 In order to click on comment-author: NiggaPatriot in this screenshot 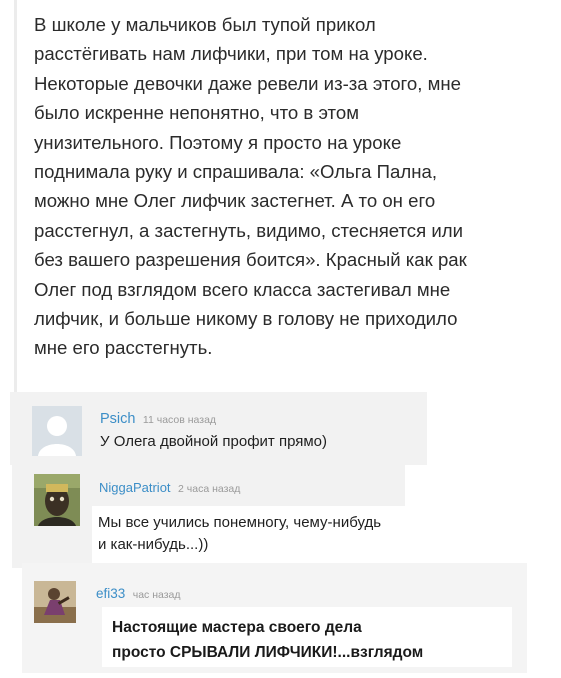, I will do `click(135, 487)`.